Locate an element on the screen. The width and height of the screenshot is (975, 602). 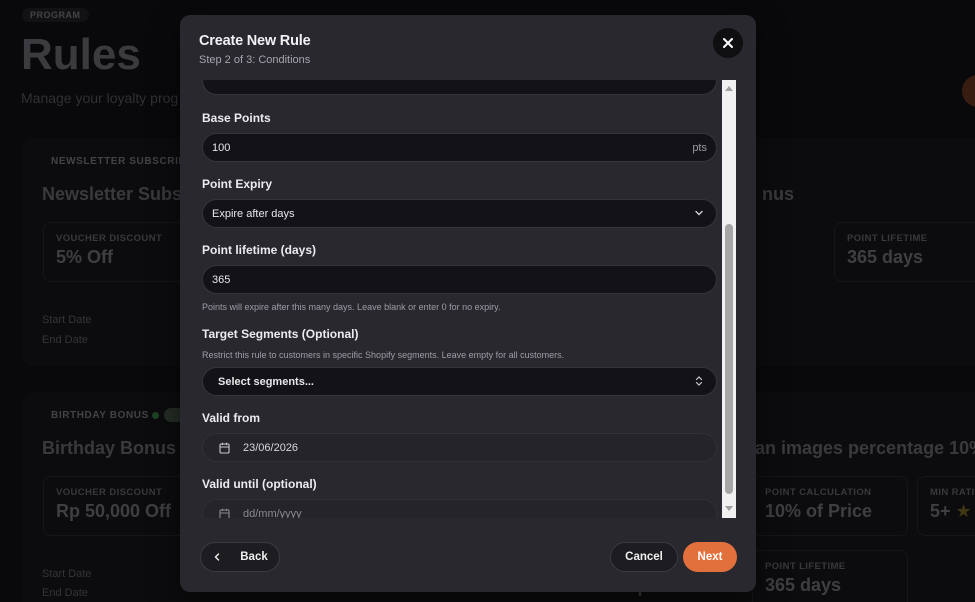
target-segments-label: Target Segments (Optional) is located at coordinates (280, 334).